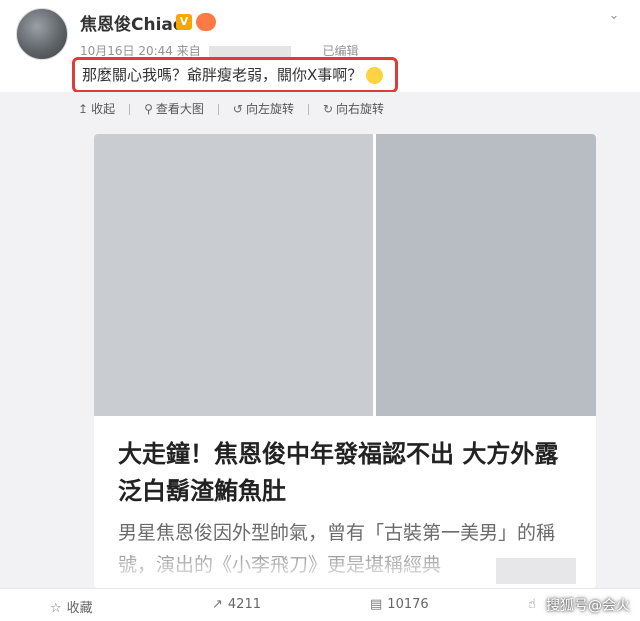 This screenshot has width=640, height=621. What do you see at coordinates (376, 604) in the screenshot?
I see `comment-icon: ▤` at bounding box center [376, 604].